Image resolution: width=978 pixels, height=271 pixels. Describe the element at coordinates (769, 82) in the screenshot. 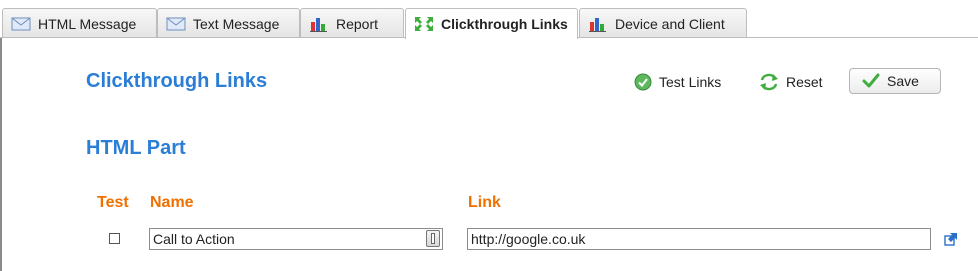

I see `refresh-icon` at that location.